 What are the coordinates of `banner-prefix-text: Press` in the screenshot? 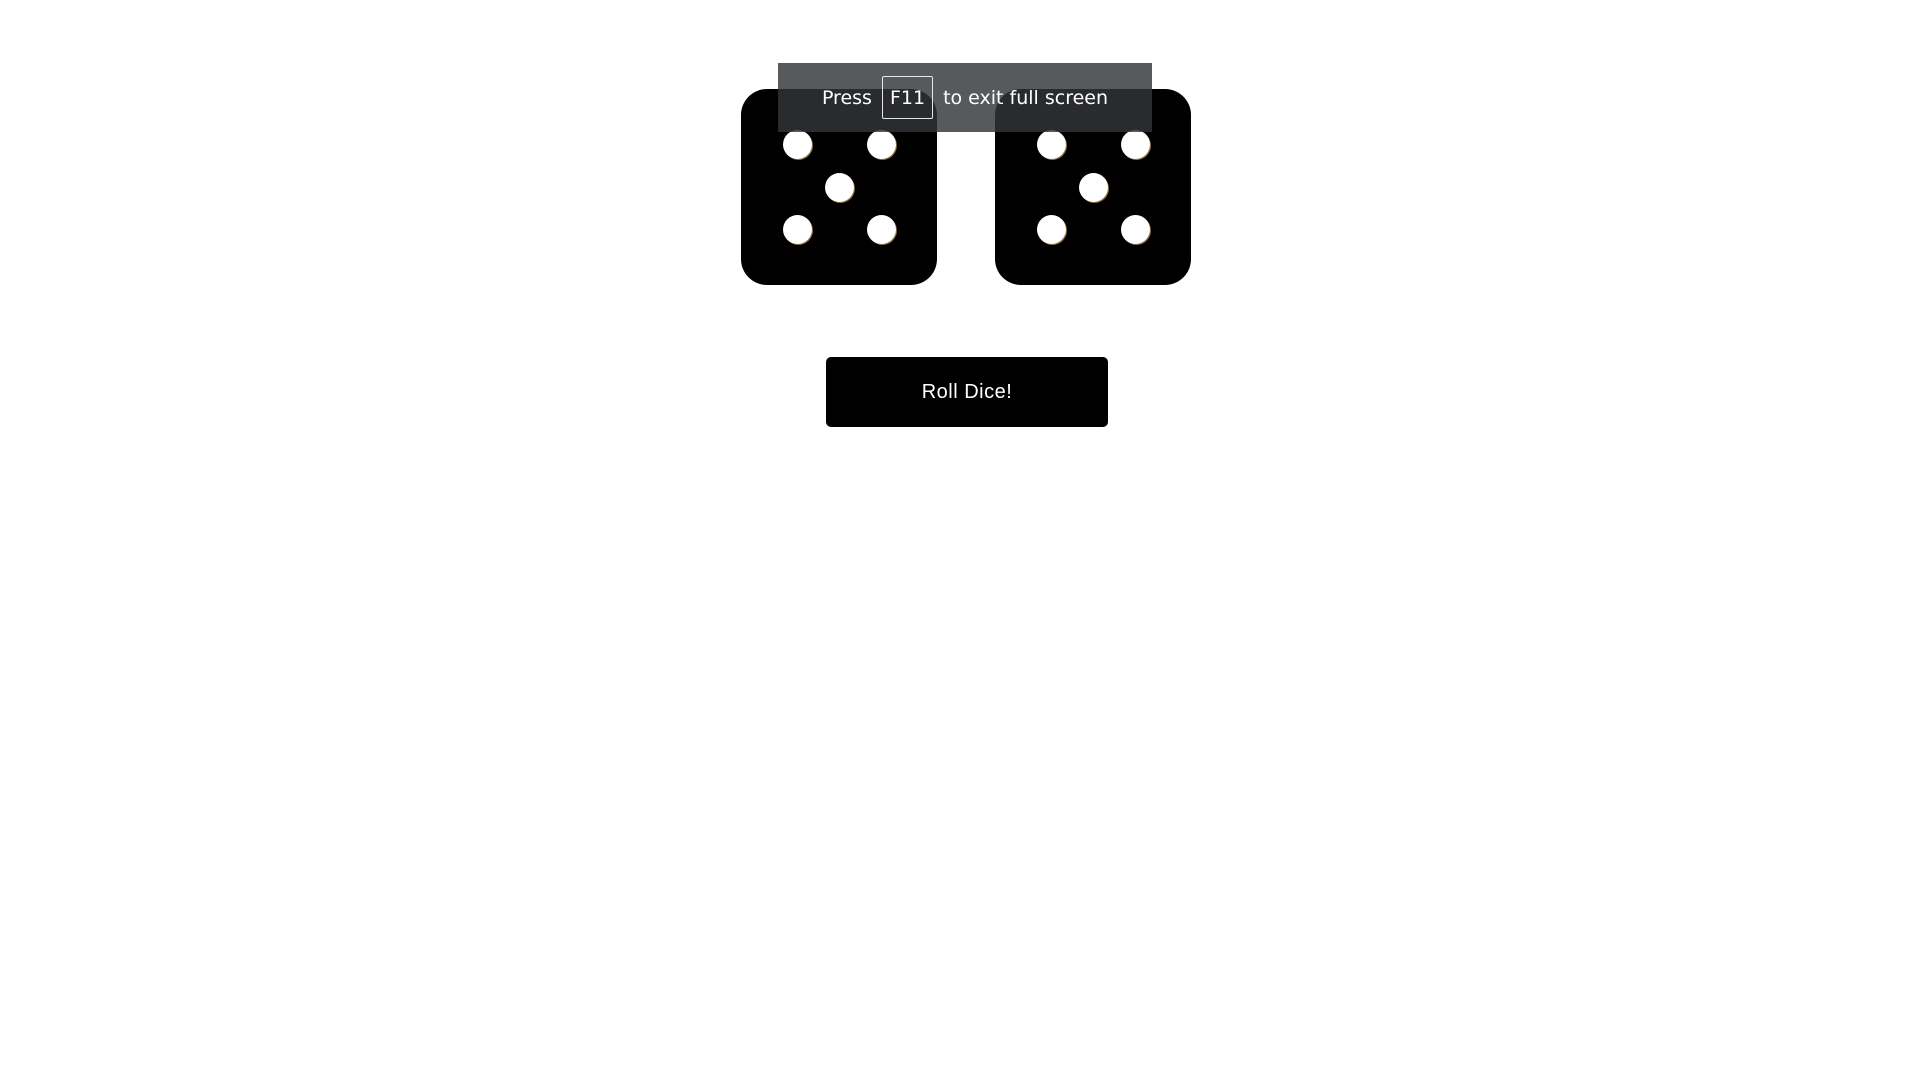 It's located at (846, 97).